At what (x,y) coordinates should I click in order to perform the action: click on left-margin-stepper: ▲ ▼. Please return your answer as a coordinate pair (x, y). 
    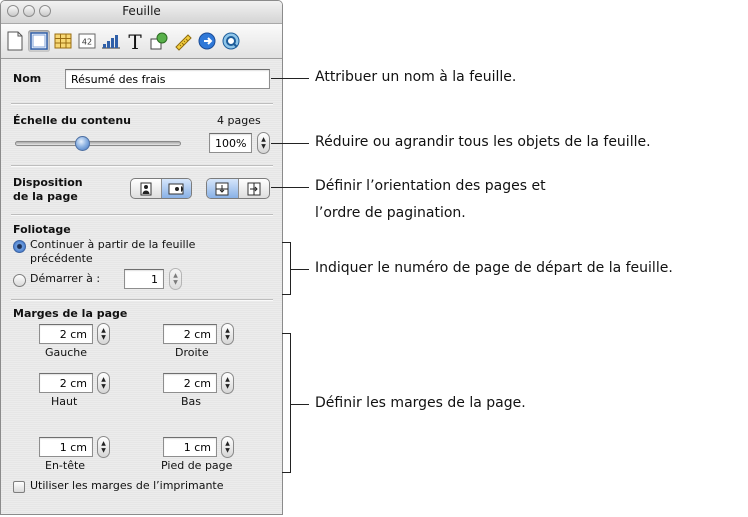
    Looking at the image, I should click on (103, 334).